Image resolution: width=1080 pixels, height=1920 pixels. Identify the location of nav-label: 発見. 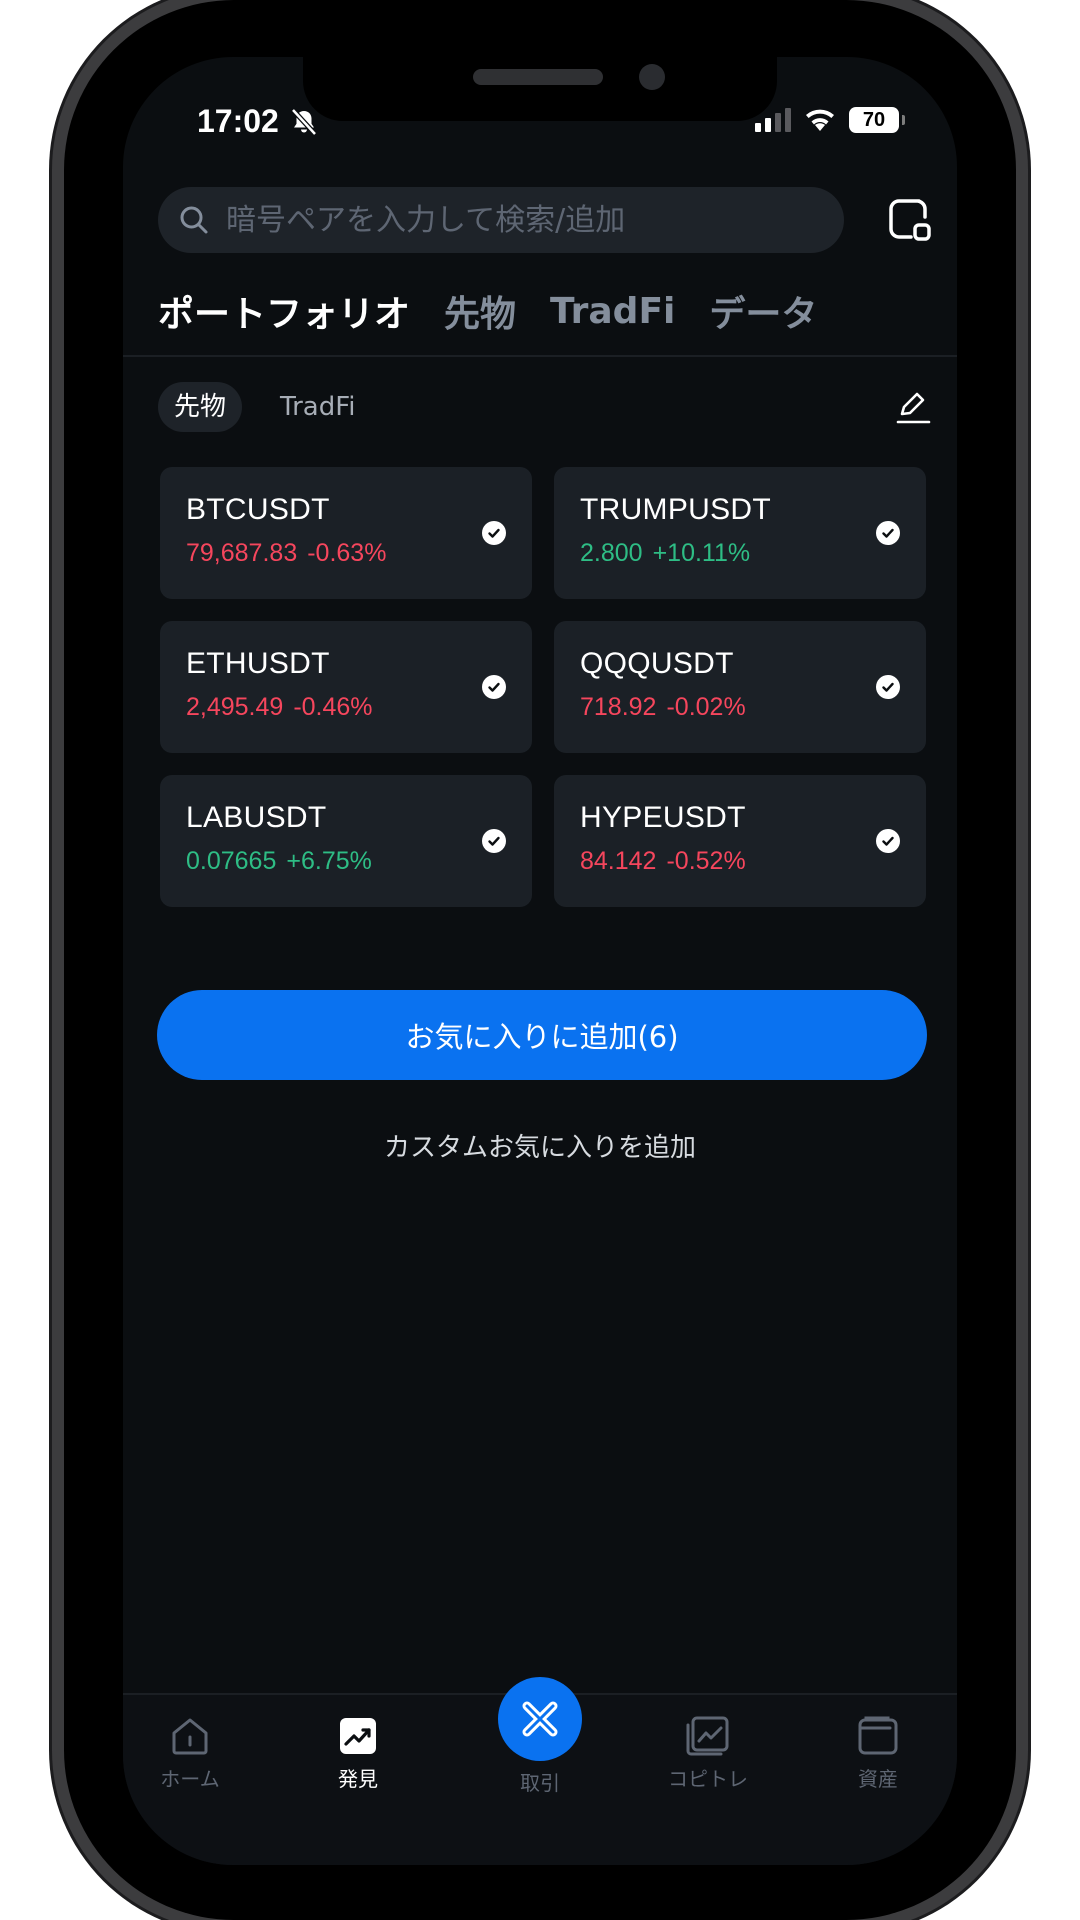
(358, 1779).